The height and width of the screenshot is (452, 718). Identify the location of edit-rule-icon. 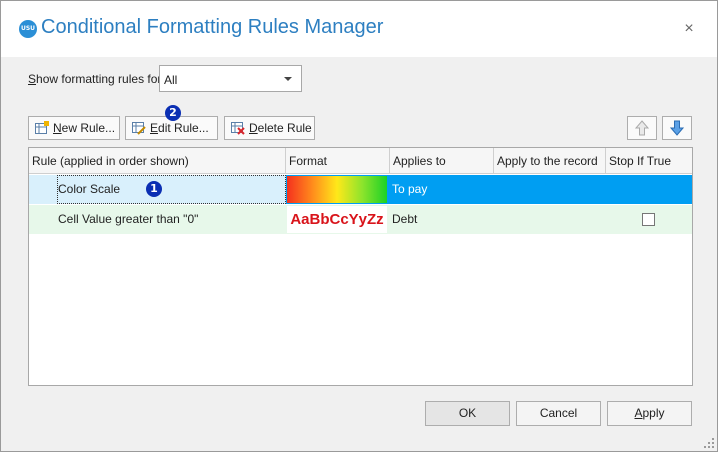
(139, 128).